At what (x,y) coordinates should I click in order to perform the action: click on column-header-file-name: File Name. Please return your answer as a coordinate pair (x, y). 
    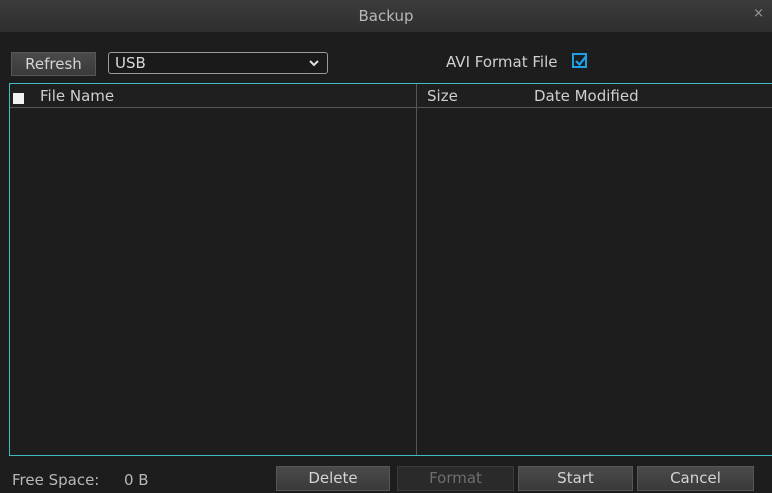
    Looking at the image, I should click on (77, 96).